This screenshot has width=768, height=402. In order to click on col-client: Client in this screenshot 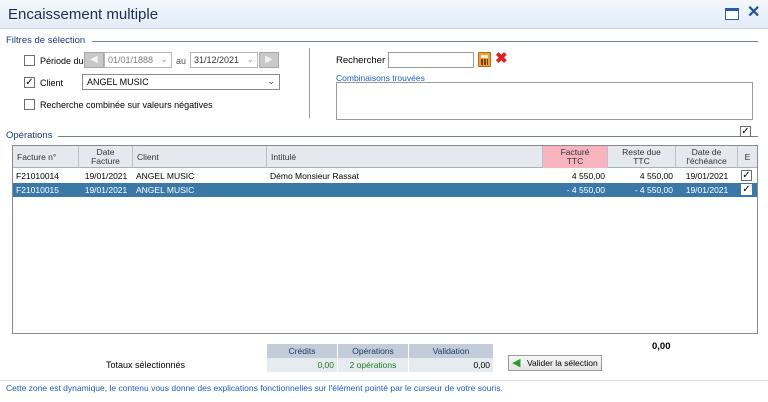, I will do `click(200, 157)`.